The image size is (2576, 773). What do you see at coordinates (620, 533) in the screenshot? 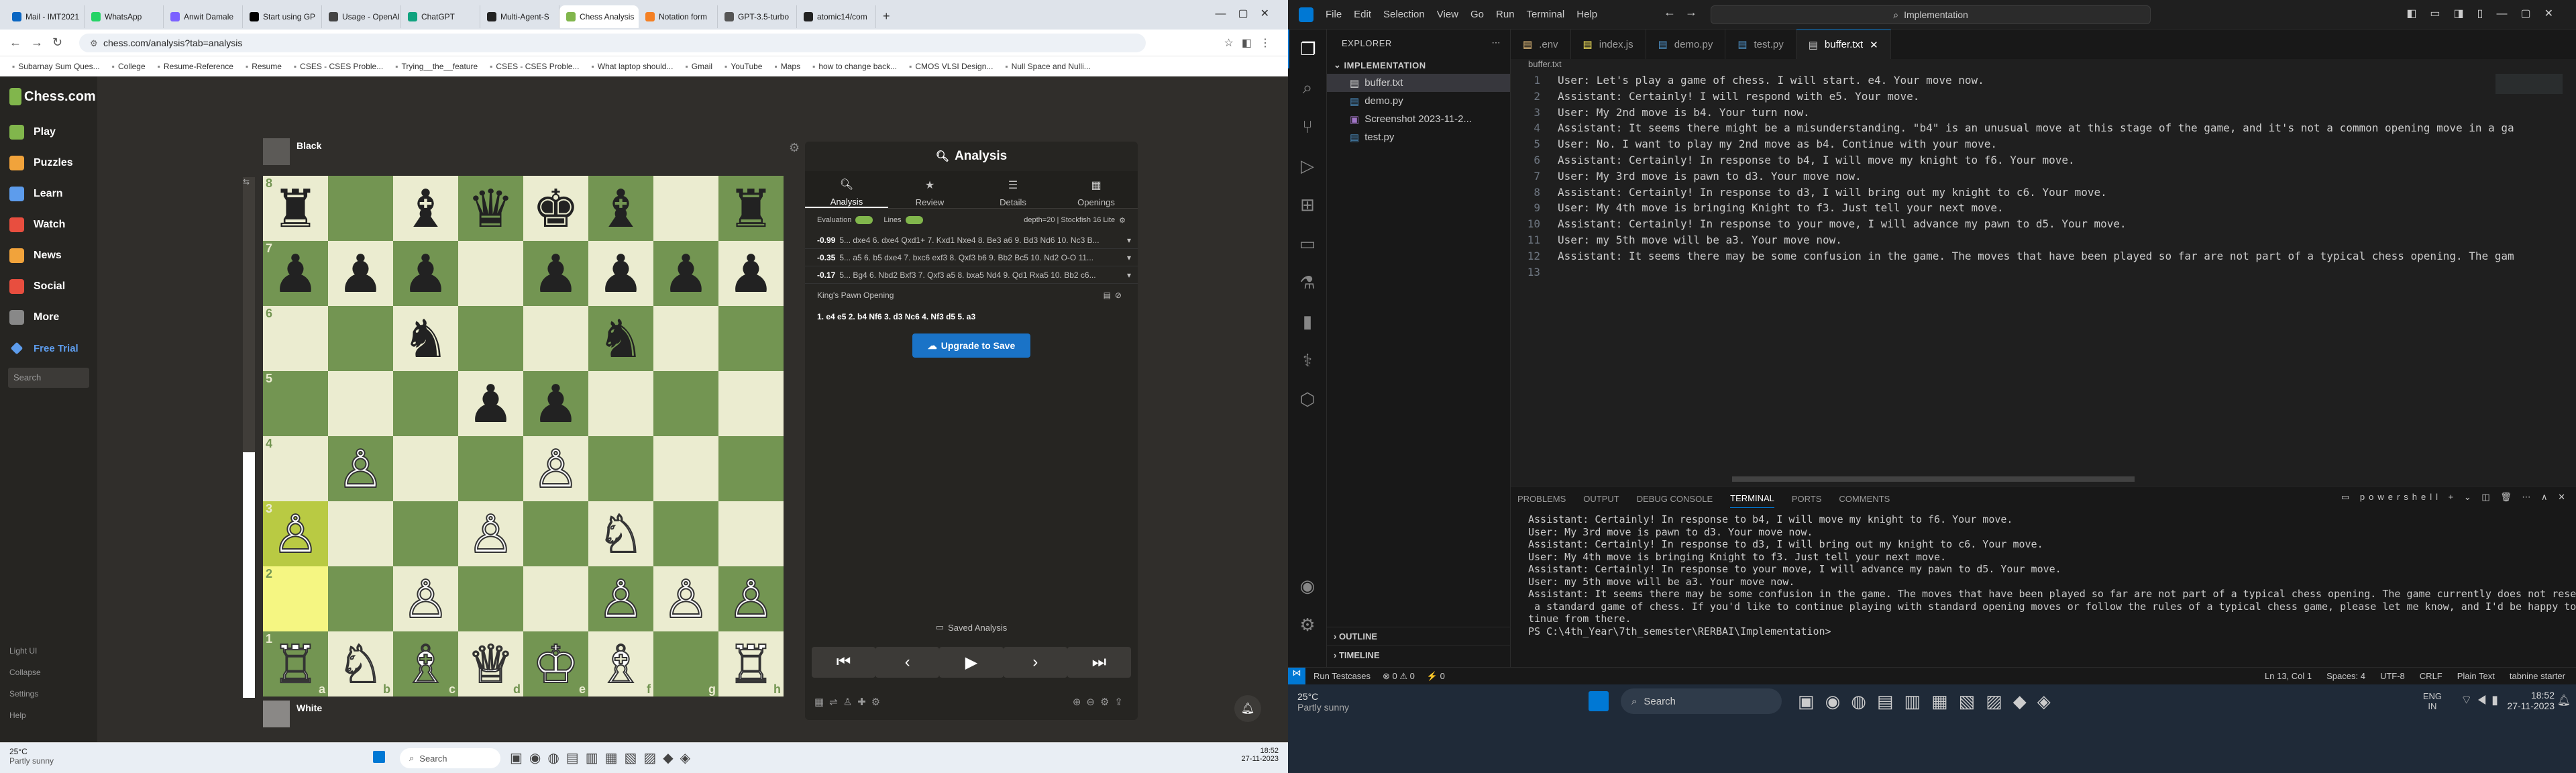
I see `board-square: ♘` at bounding box center [620, 533].